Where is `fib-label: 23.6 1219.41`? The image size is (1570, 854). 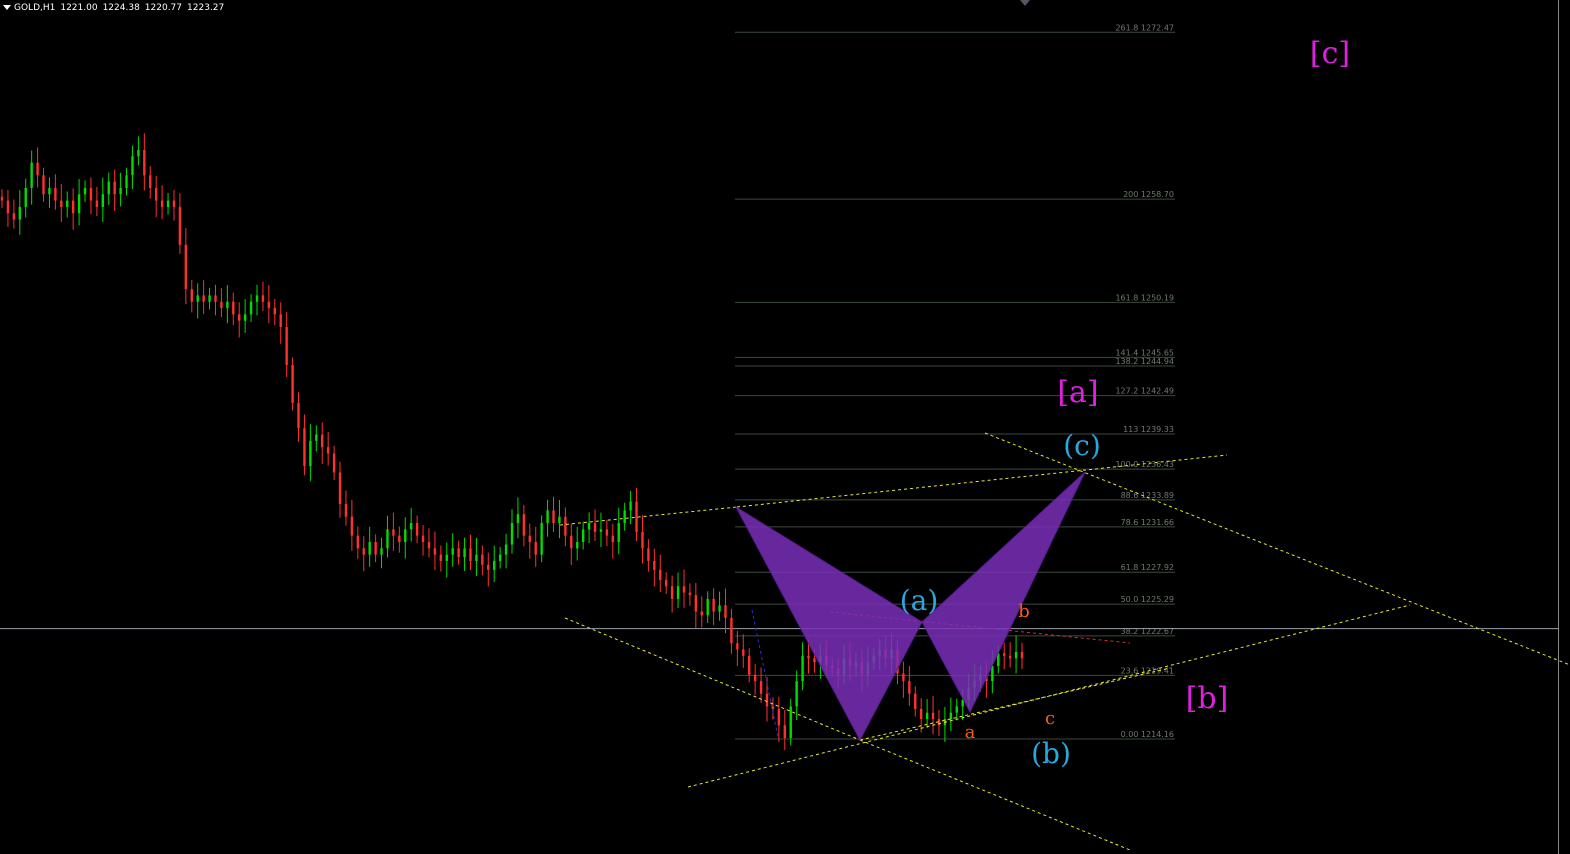
fib-label: 23.6 1219.41 is located at coordinates (1147, 670).